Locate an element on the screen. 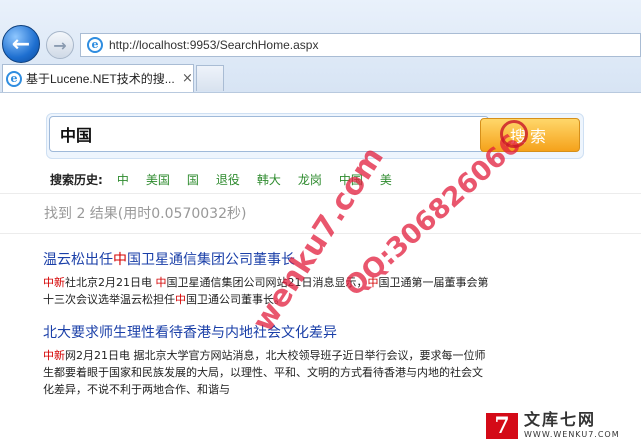 The image size is (641, 446). search-button: 搜索 is located at coordinates (530, 135).